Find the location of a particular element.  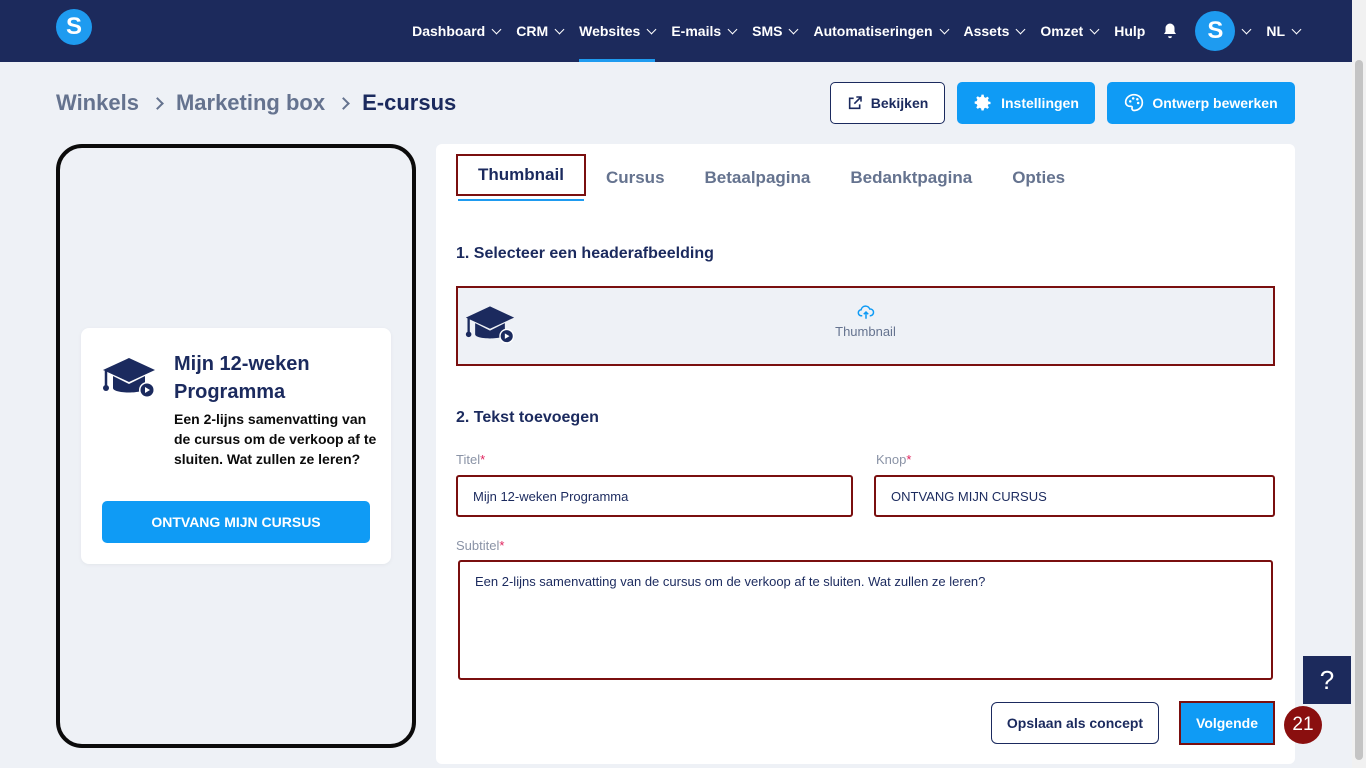

nav-item-omzet: Omzet is located at coordinates (1070, 31).